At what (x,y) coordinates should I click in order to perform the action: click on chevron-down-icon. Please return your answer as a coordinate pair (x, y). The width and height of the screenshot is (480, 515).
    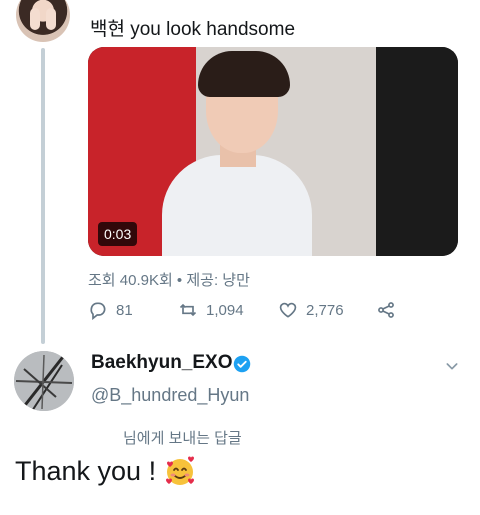
    Looking at the image, I should click on (452, 366).